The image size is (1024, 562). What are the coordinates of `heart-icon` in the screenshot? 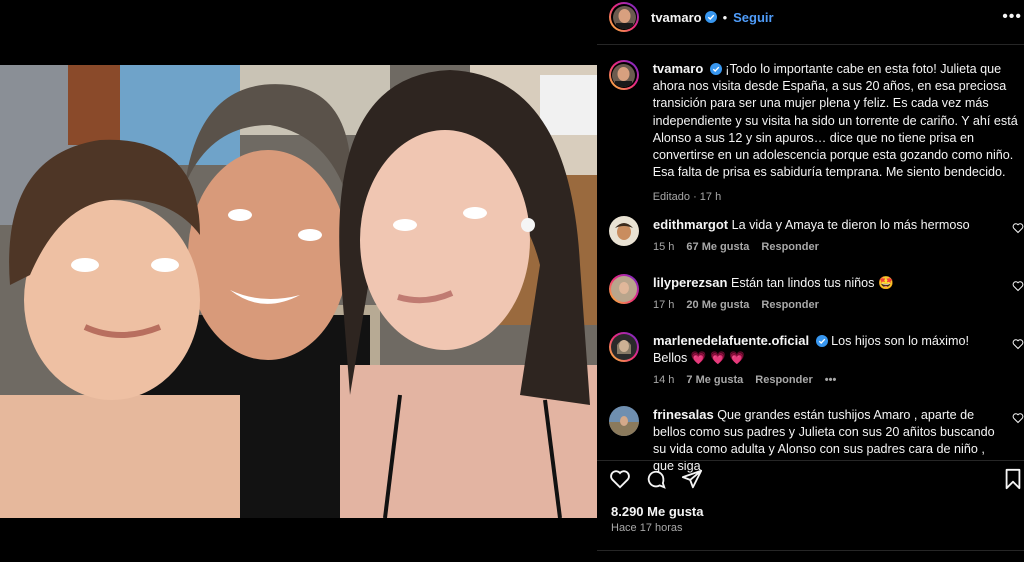 It's located at (620, 479).